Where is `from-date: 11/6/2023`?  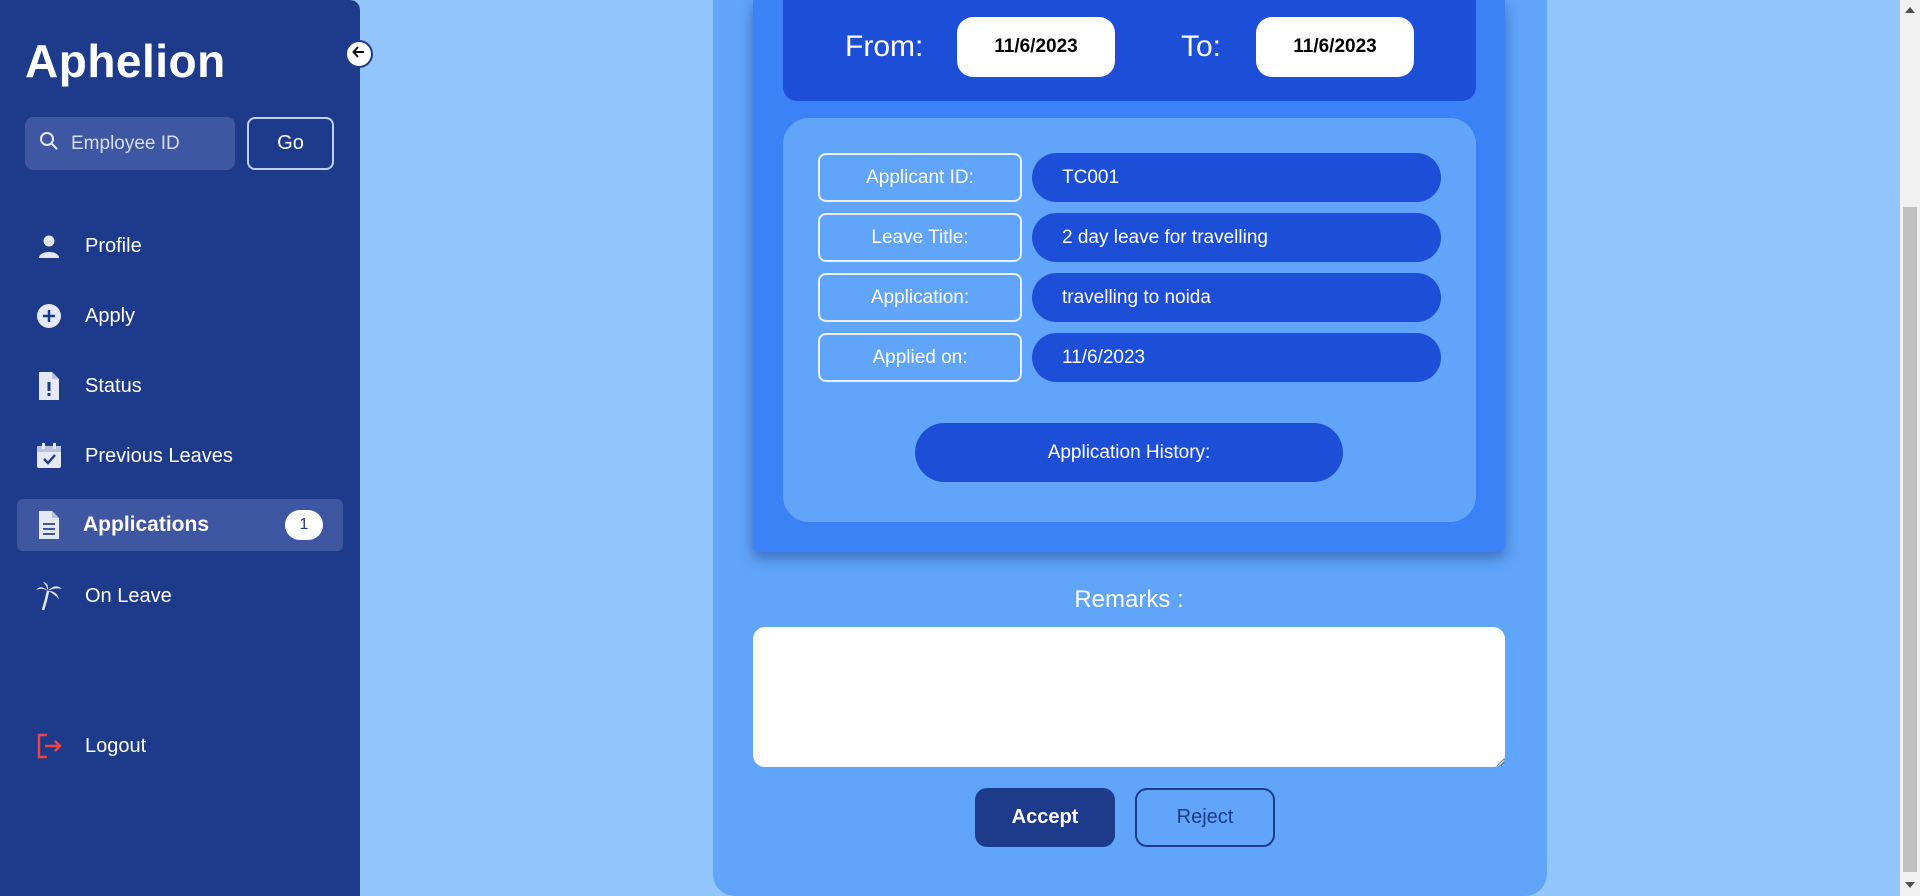
from-date: 11/6/2023 is located at coordinates (1036, 47).